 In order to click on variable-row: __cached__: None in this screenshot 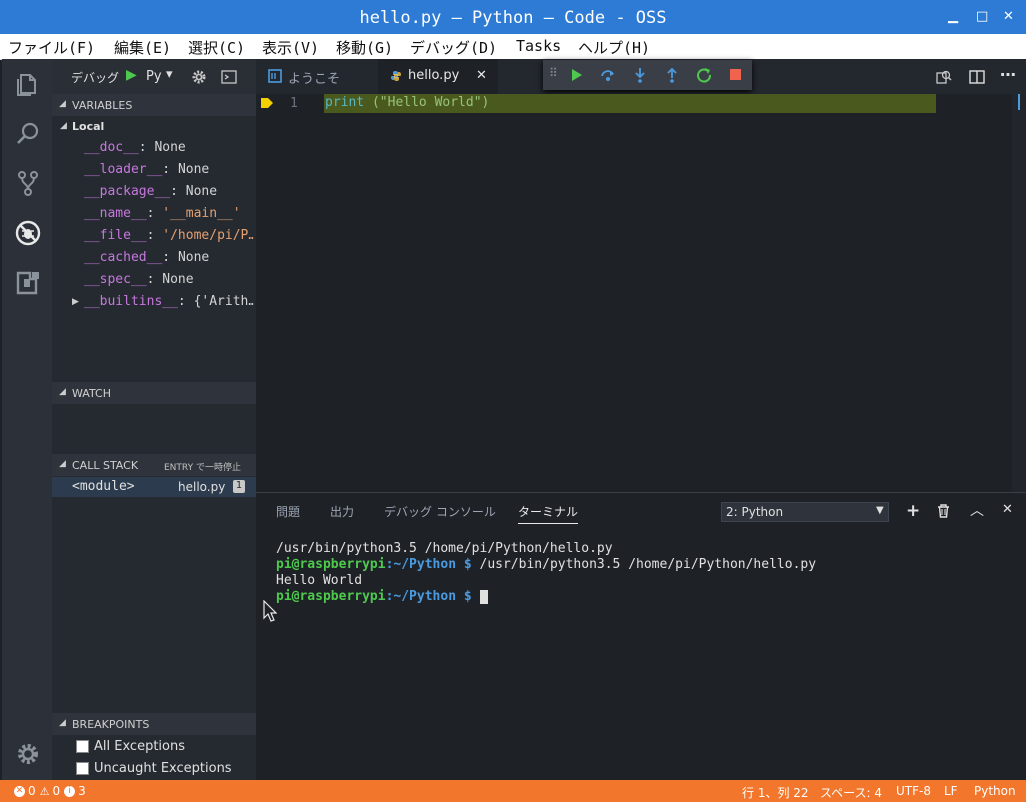, I will do `click(169, 257)`.